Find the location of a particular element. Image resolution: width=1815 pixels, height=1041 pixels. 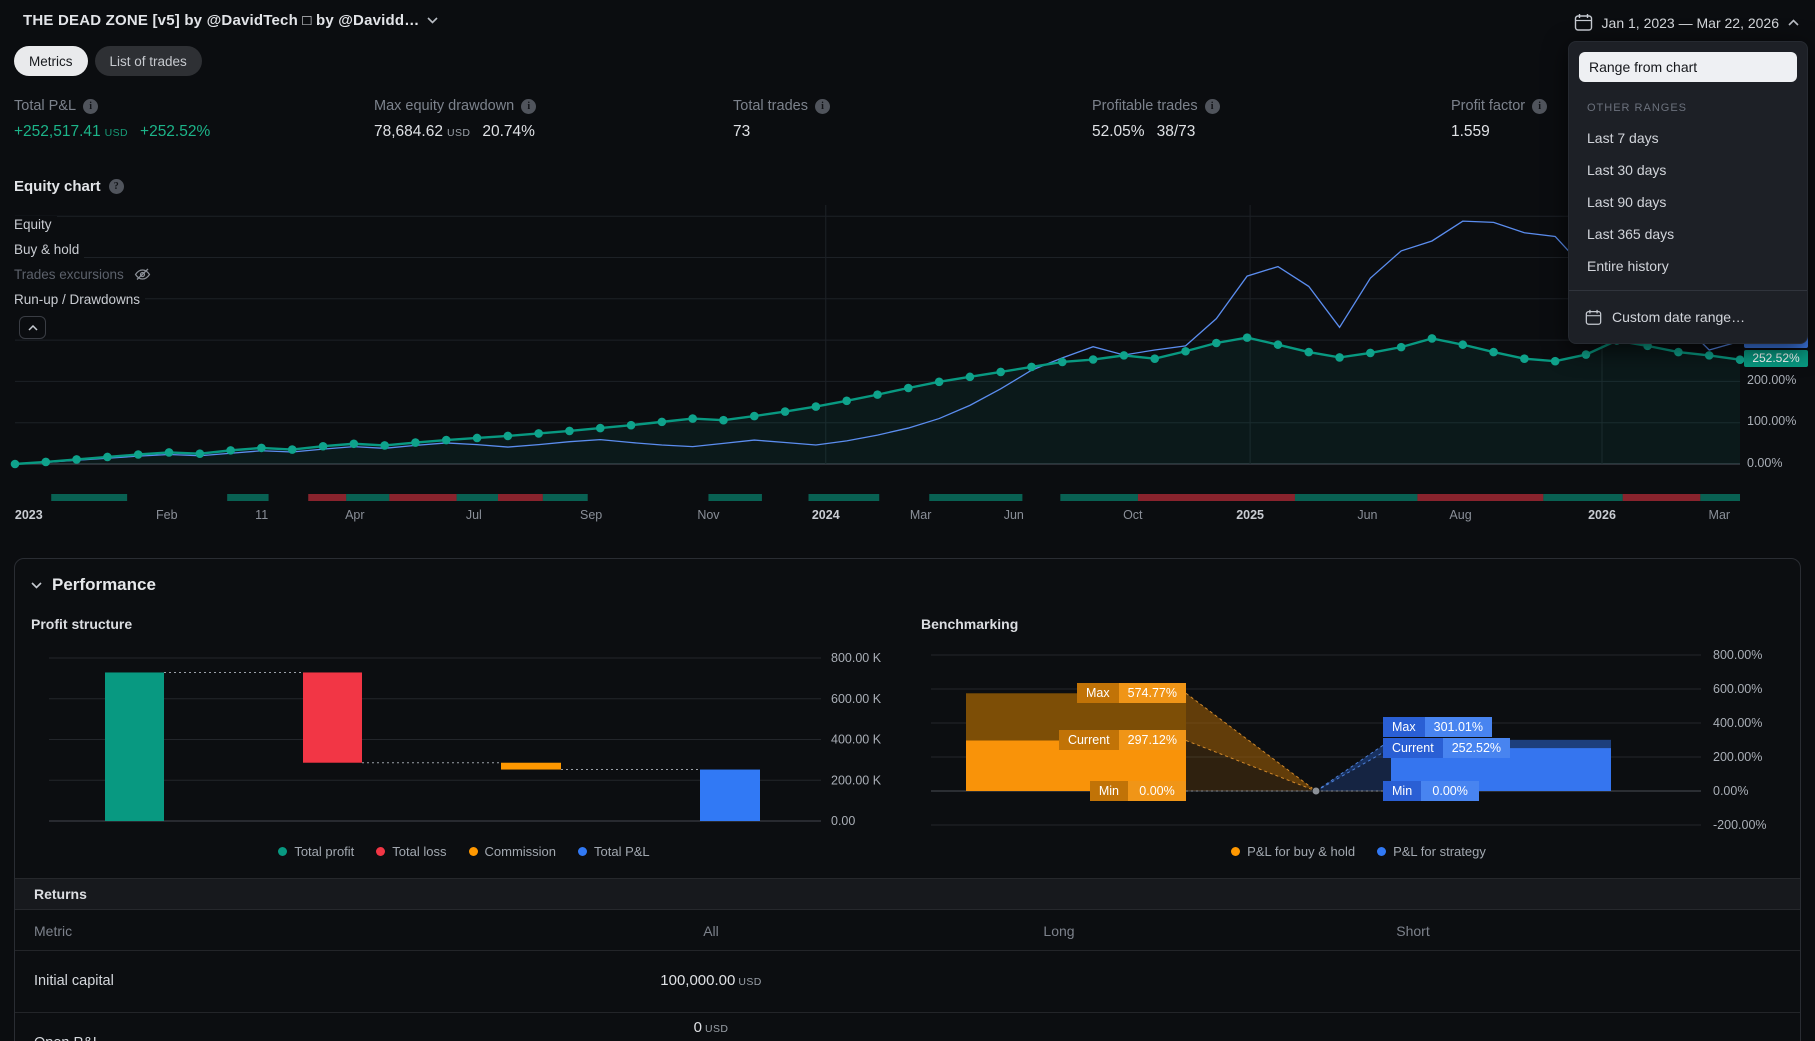

svg-text: 200.00 K is located at coordinates (856, 780).